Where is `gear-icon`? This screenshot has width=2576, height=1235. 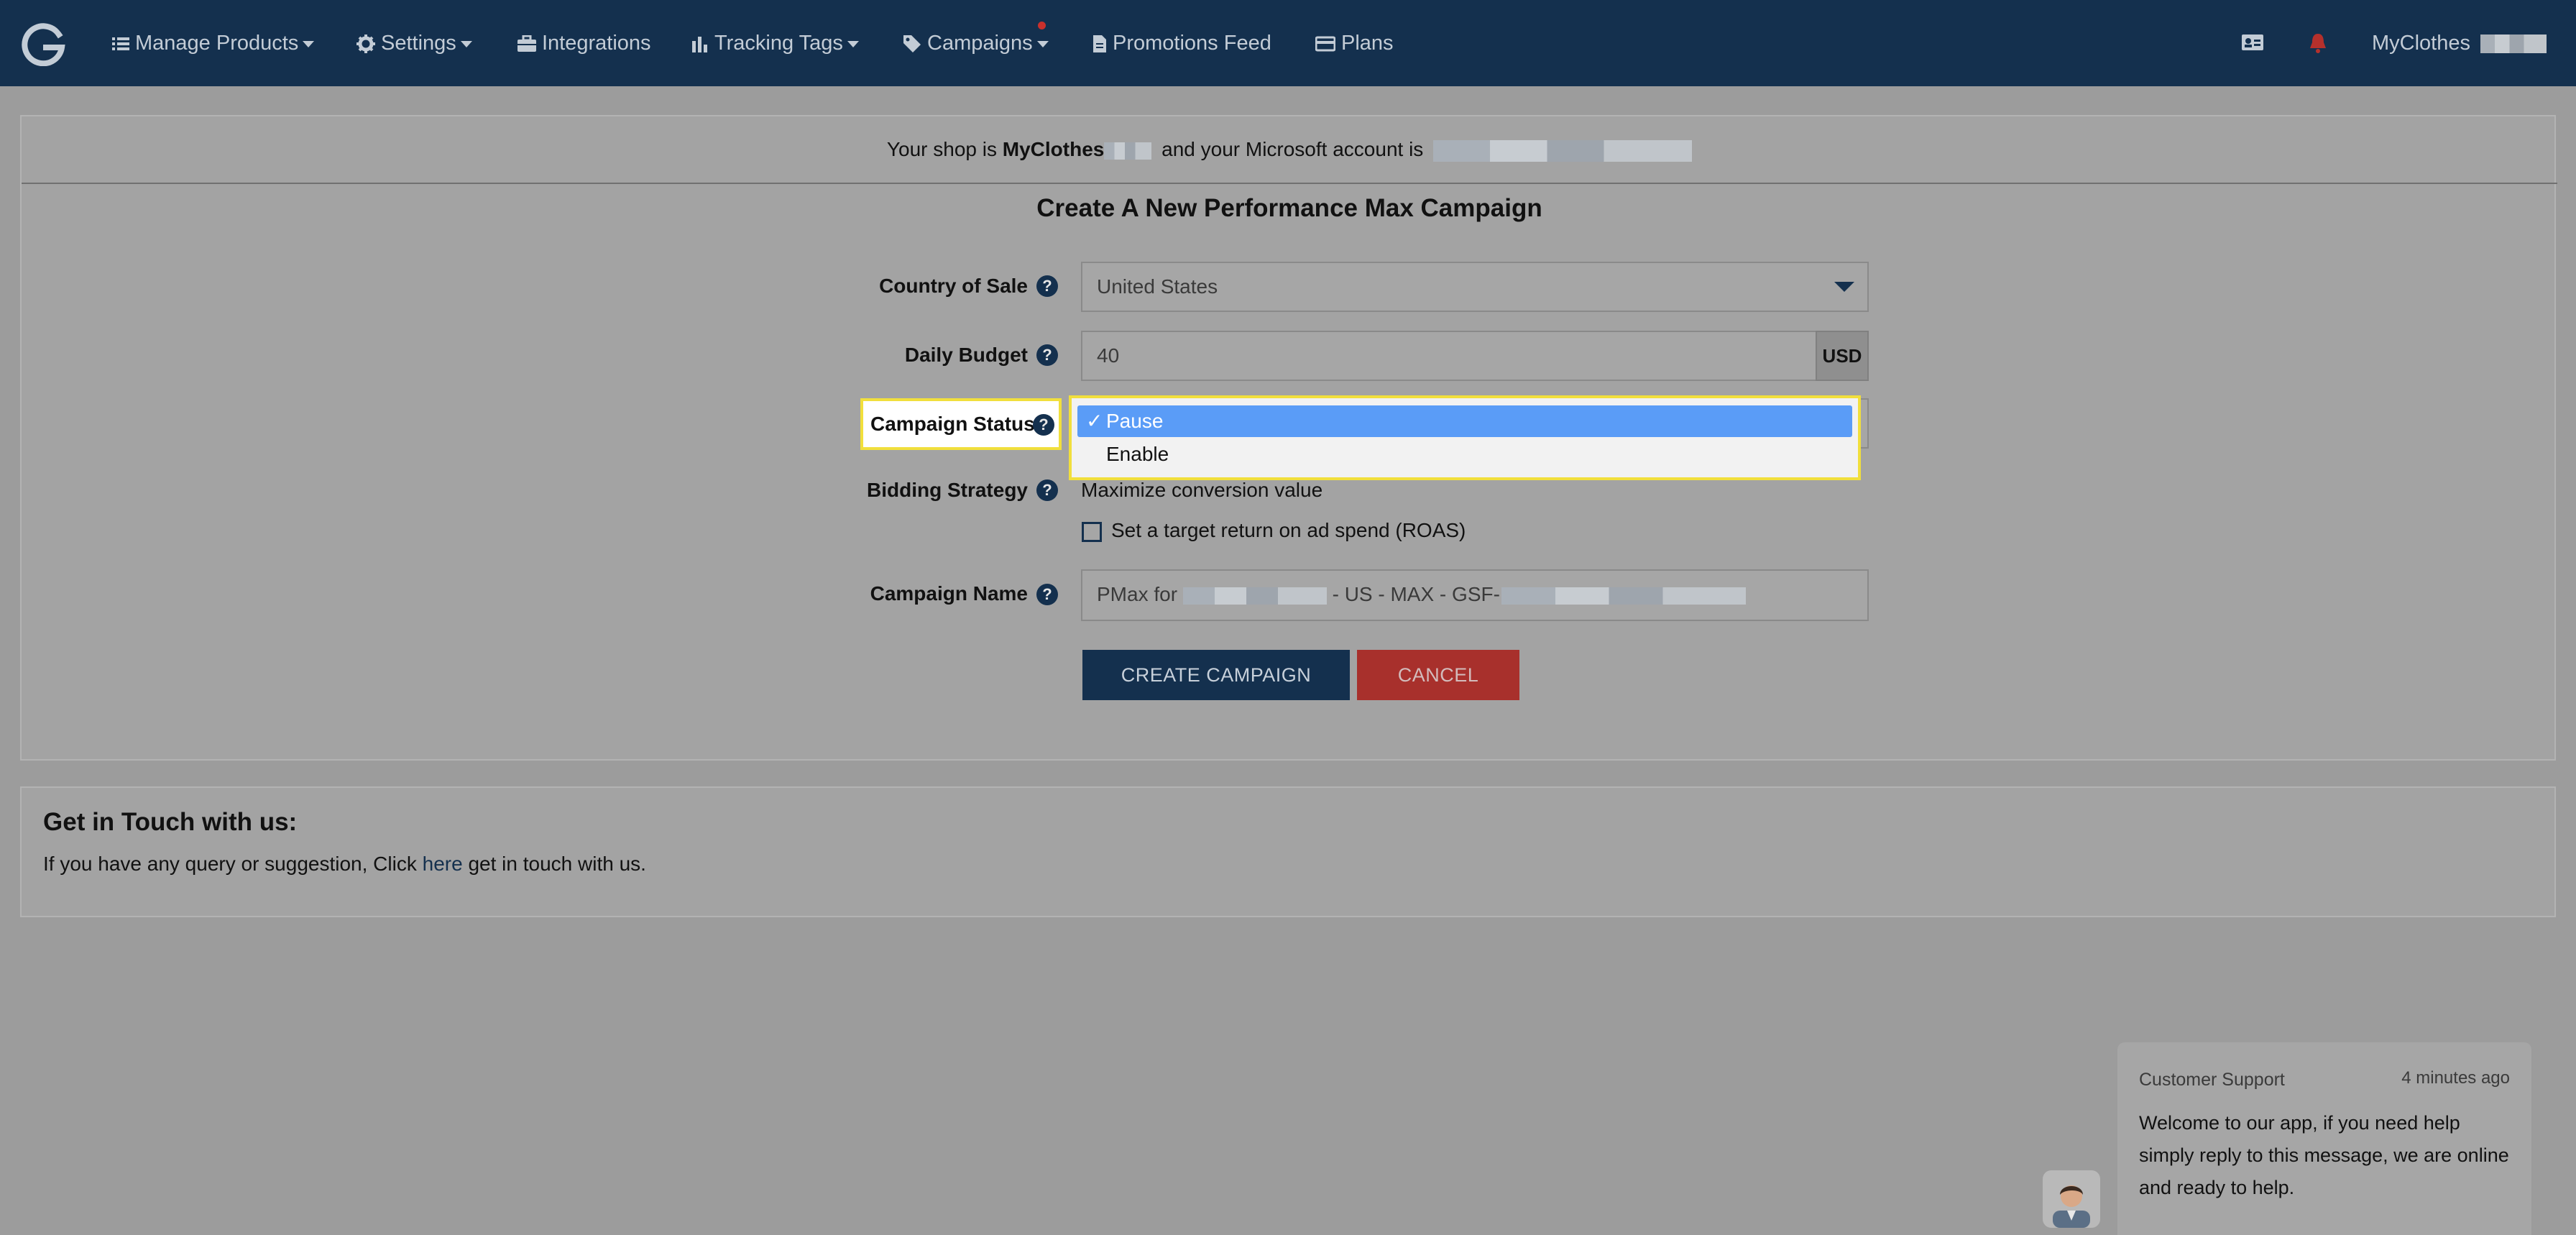
gear-icon is located at coordinates (365, 44).